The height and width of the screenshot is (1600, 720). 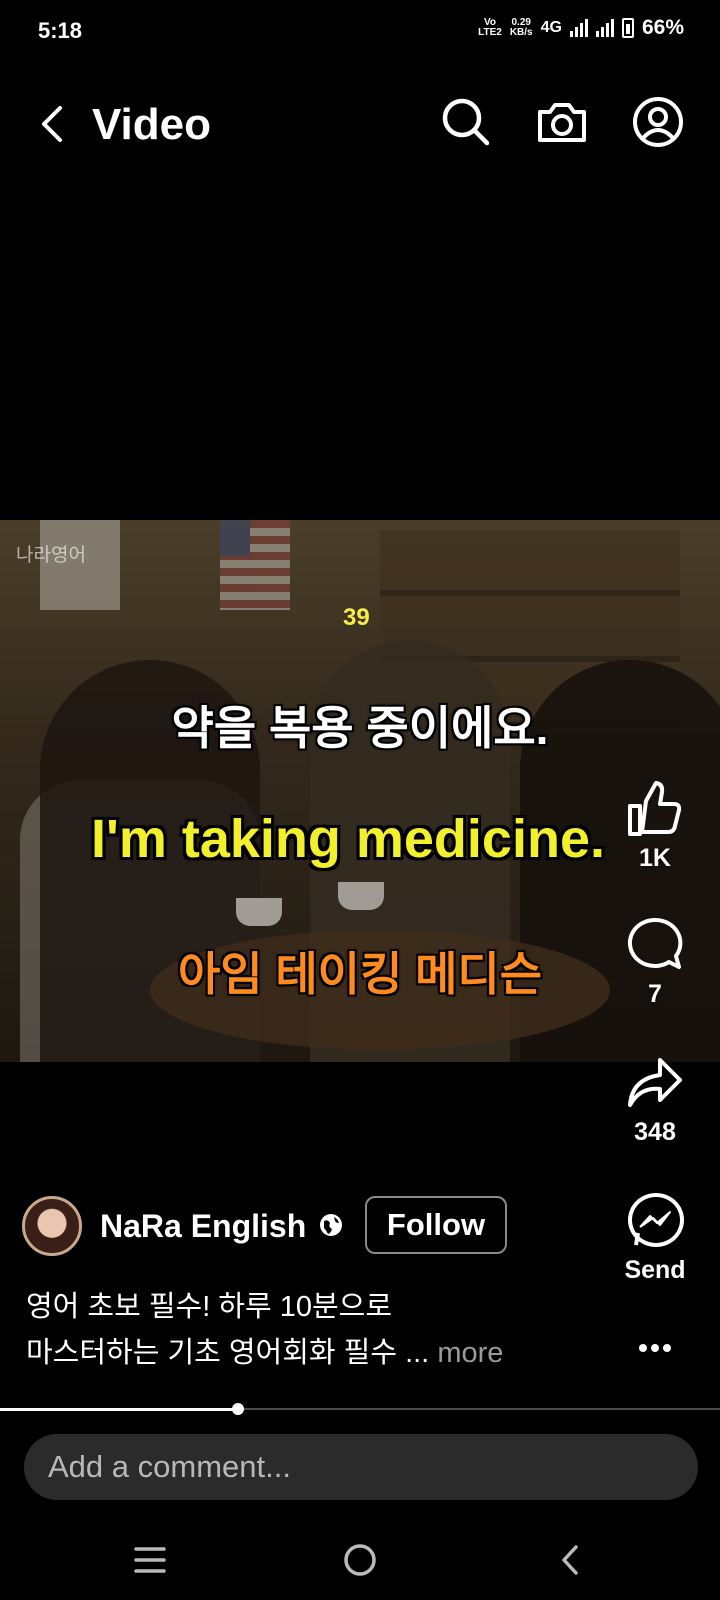 I want to click on avatar, so click(x=52, y=1226).